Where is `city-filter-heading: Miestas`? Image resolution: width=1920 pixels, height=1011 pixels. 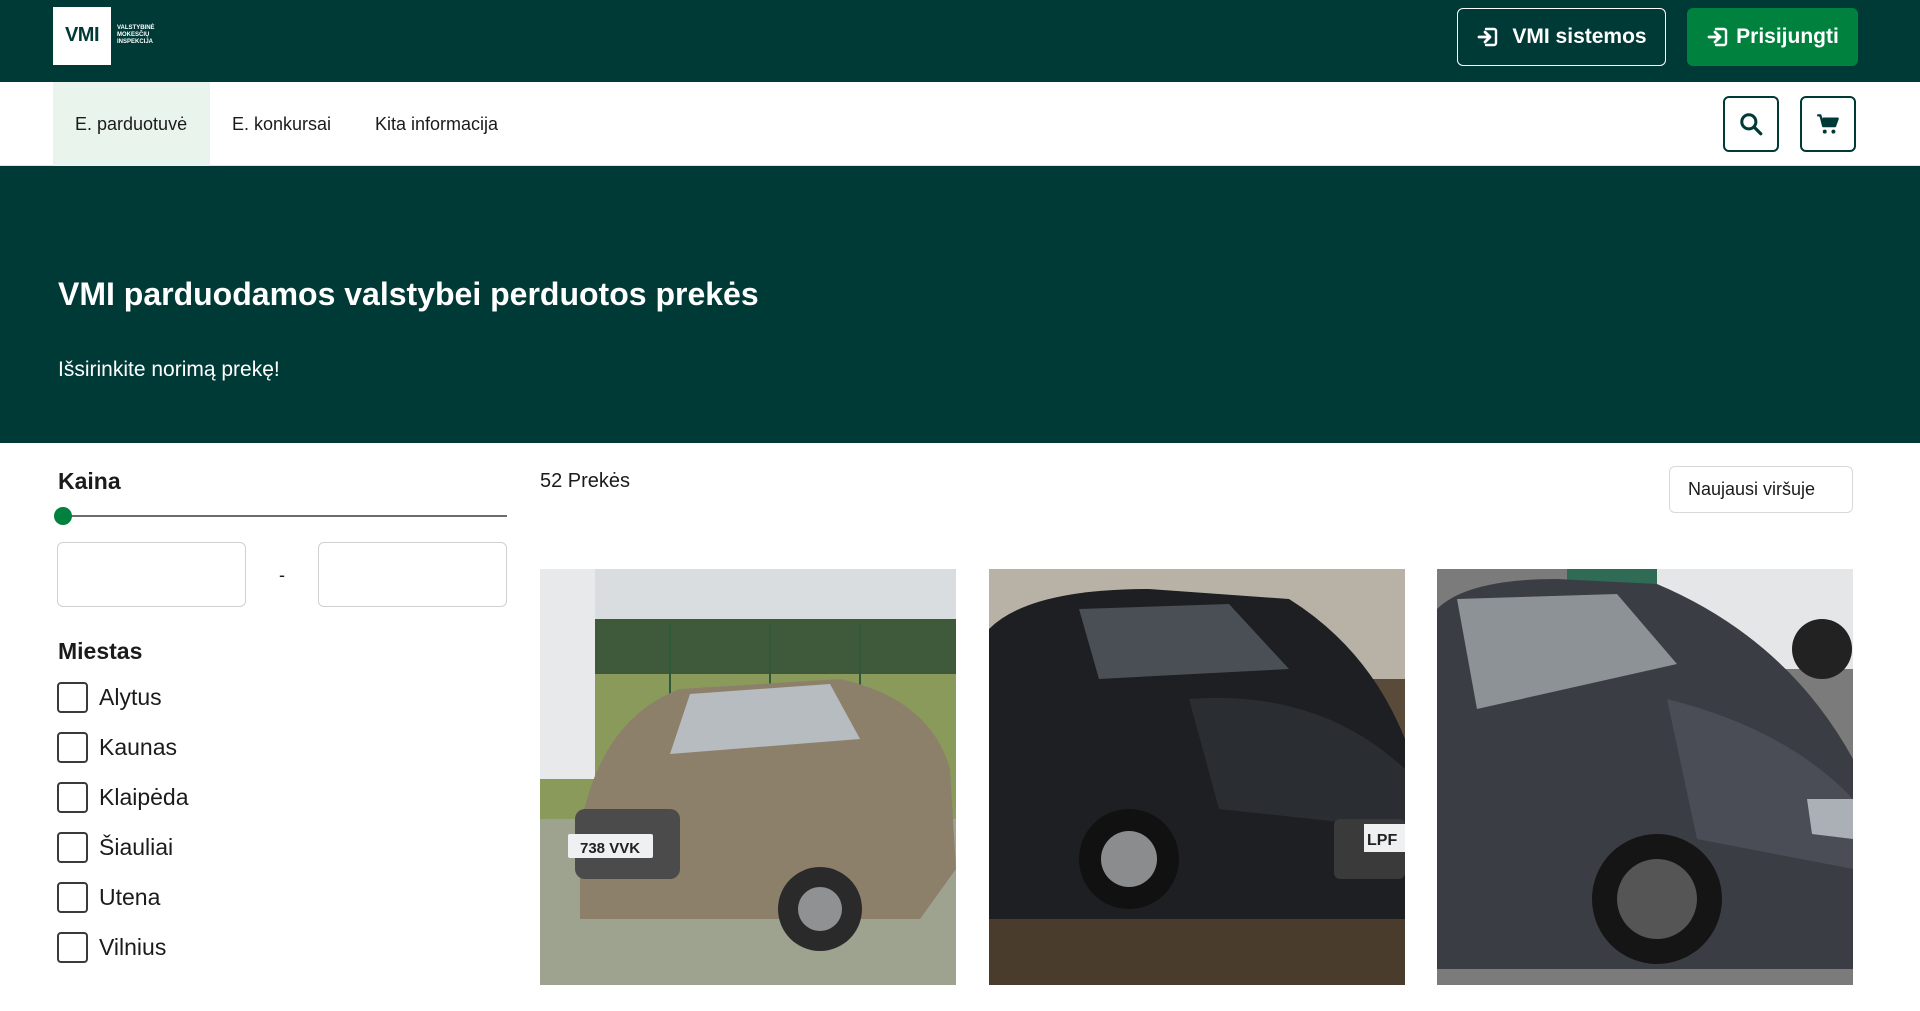 city-filter-heading: Miestas is located at coordinates (100, 651).